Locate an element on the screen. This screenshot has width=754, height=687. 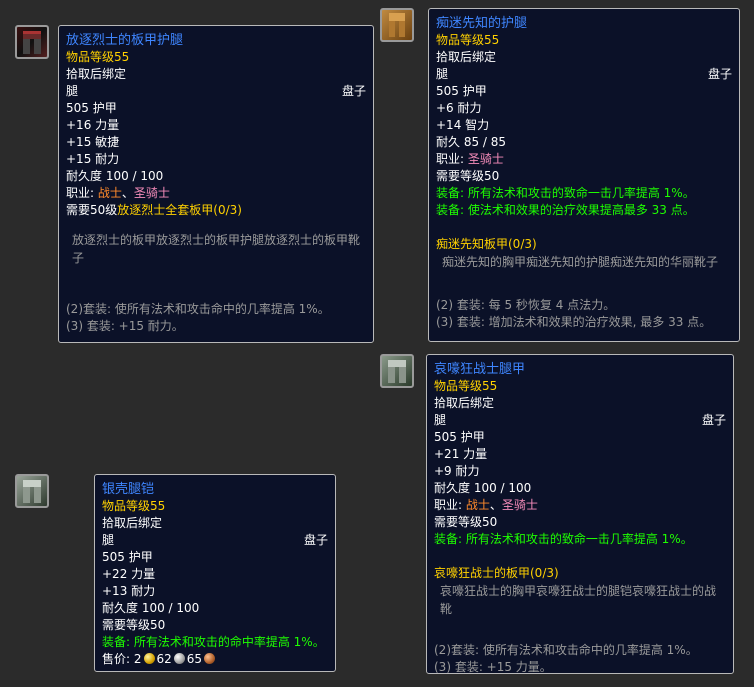
sell-price: 售价: 2 62 65 is located at coordinates (215, 659).